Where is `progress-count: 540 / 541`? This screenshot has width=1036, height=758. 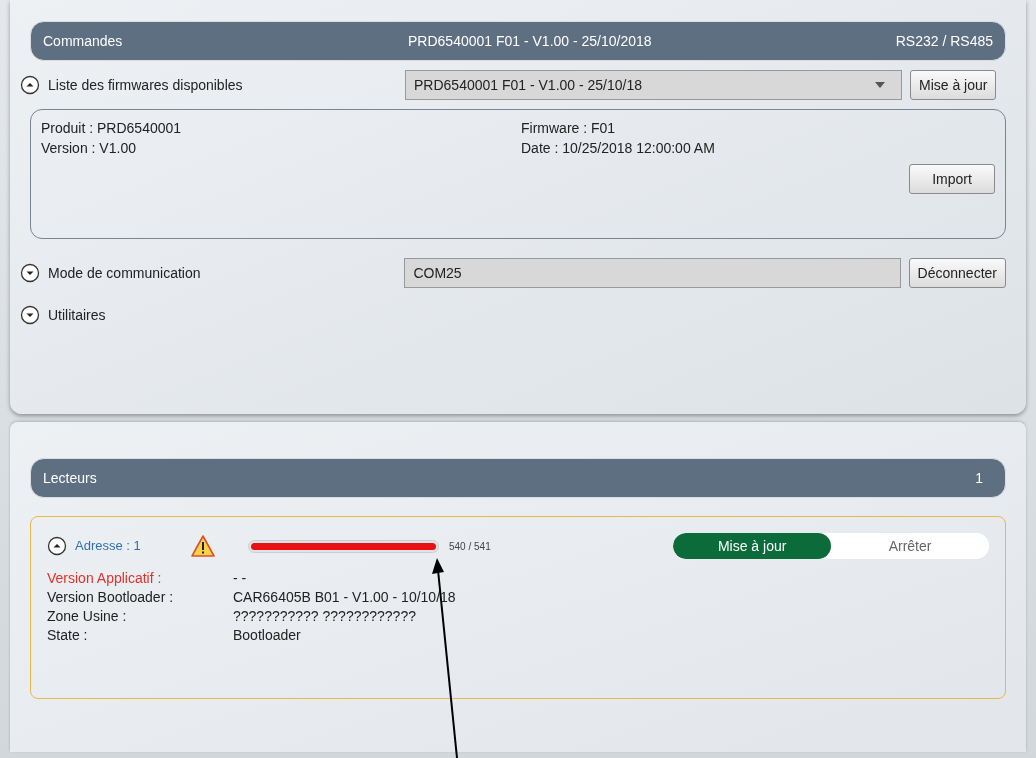
progress-count: 540 / 541 is located at coordinates (470, 546).